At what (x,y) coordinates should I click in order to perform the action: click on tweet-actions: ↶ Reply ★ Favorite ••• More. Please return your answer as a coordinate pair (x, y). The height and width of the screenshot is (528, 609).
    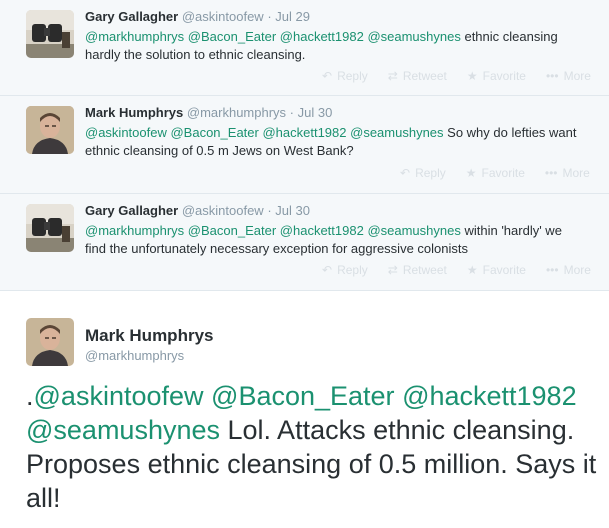
    Looking at the image, I should click on (495, 173).